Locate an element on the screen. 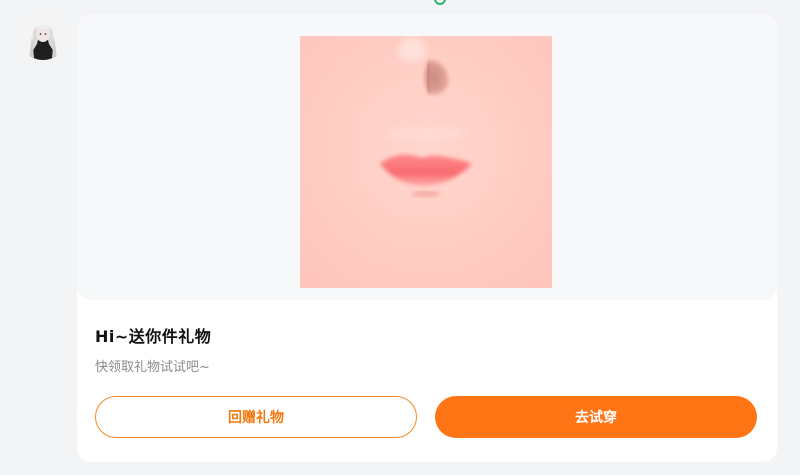 This screenshot has width=800, height=475. try-on-button: 去试穿 is located at coordinates (596, 417).